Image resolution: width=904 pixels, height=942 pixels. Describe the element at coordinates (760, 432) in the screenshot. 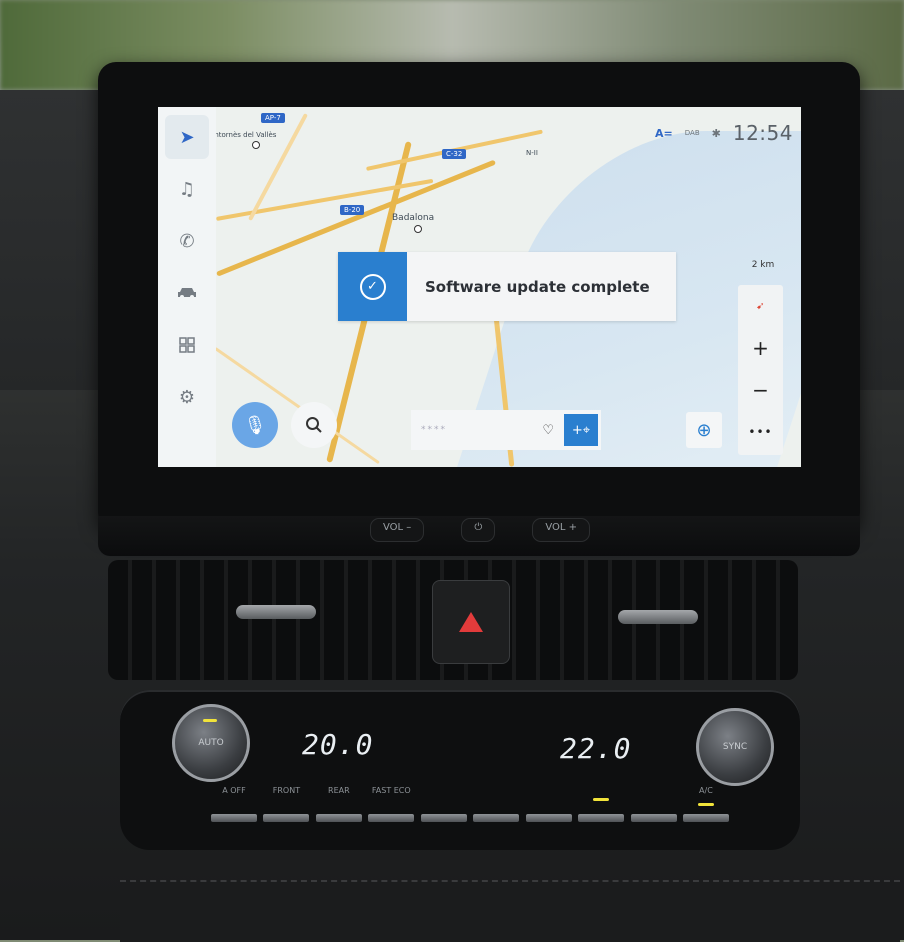

I see `more-options-button: •••` at that location.